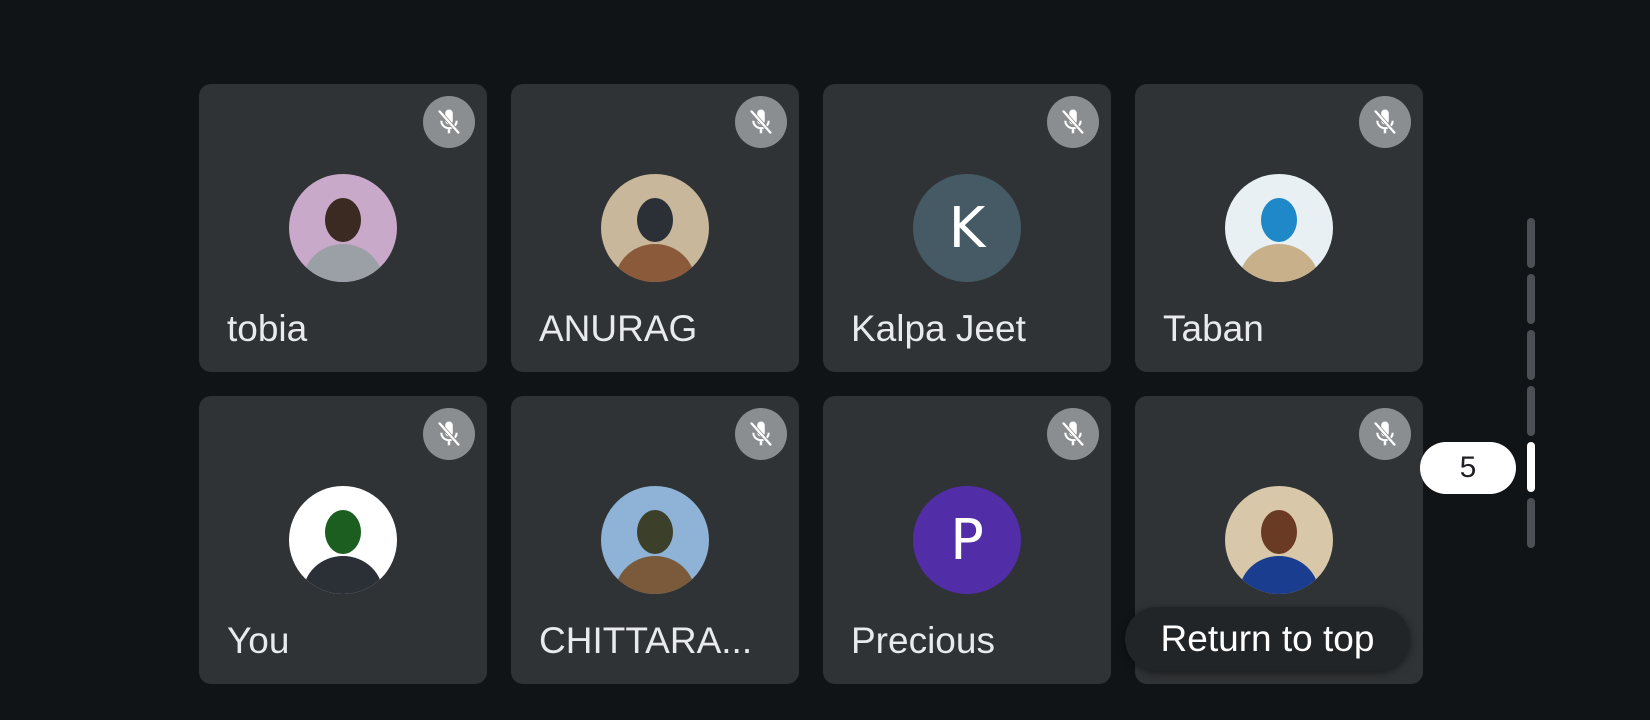 The width and height of the screenshot is (1650, 720). Describe the element at coordinates (1468, 468) in the screenshot. I see `page-indicator-badge: 5` at that location.